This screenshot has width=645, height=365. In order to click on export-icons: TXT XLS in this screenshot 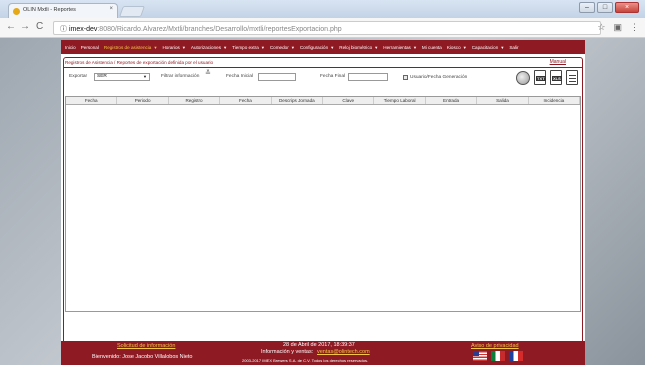, I will do `click(547, 77)`.